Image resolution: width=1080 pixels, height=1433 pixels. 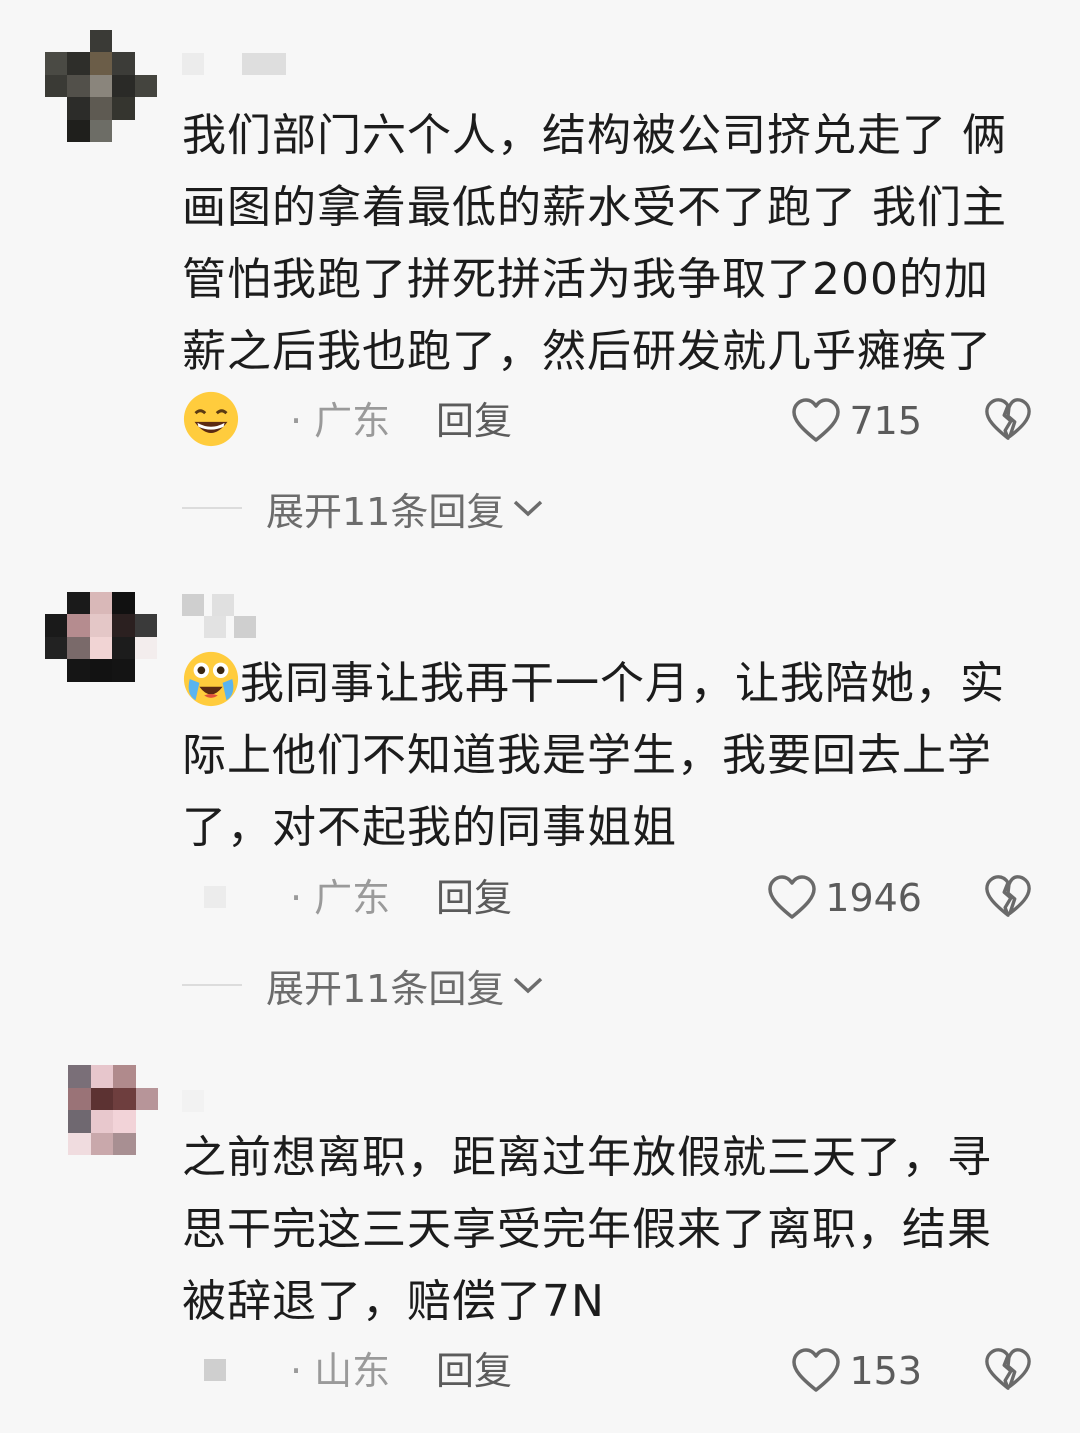 I want to click on comment-meta: · 山东 回复 153, so click(x=607, y=1371).